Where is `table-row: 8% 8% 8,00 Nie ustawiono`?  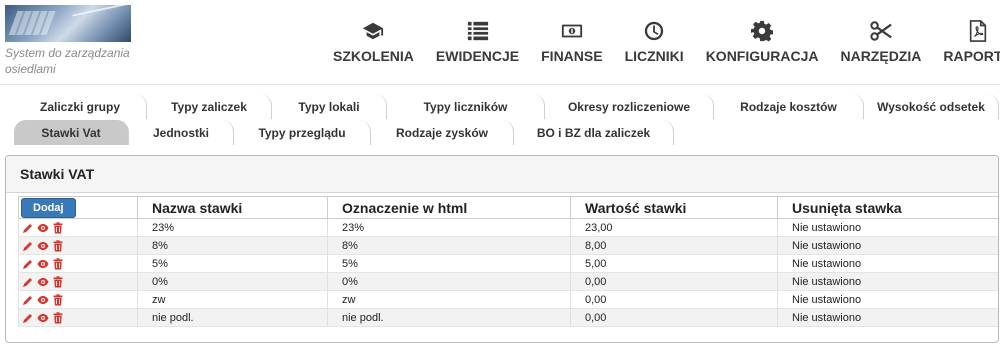 table-row: 8% 8% 8,00 Nie ustawiono is located at coordinates (508, 245).